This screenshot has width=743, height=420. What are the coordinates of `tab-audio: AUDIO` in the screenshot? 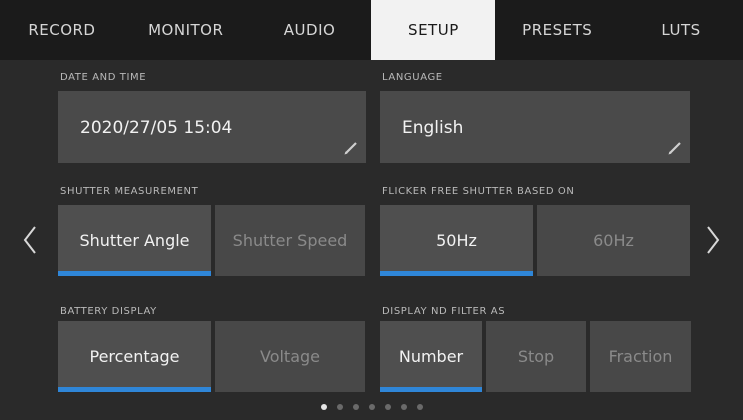 It's located at (310, 30).